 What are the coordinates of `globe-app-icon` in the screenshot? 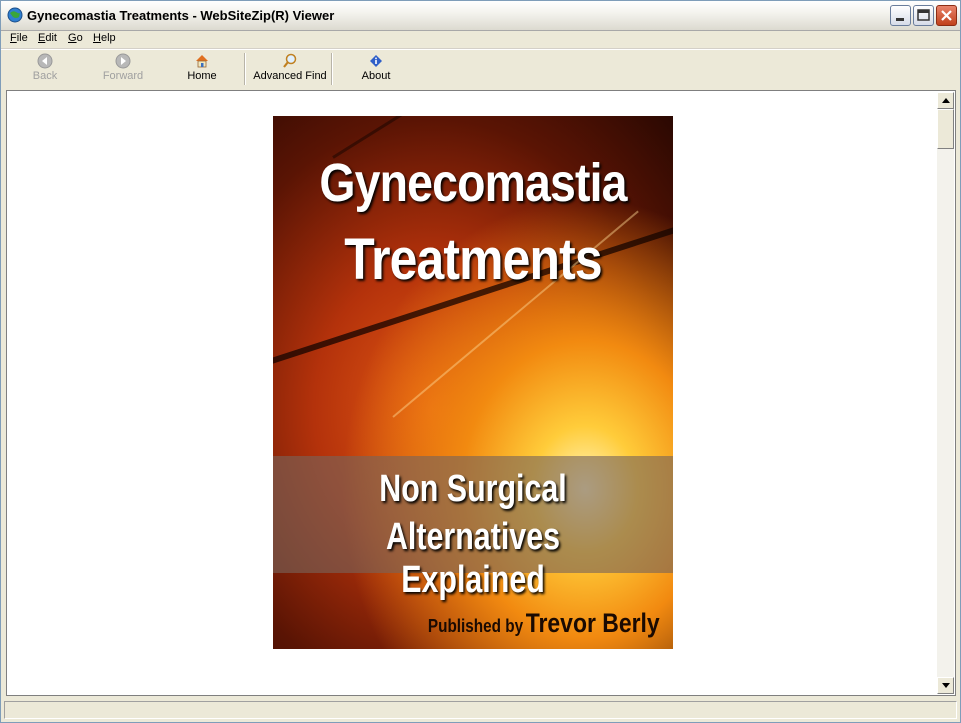 It's located at (15, 15).